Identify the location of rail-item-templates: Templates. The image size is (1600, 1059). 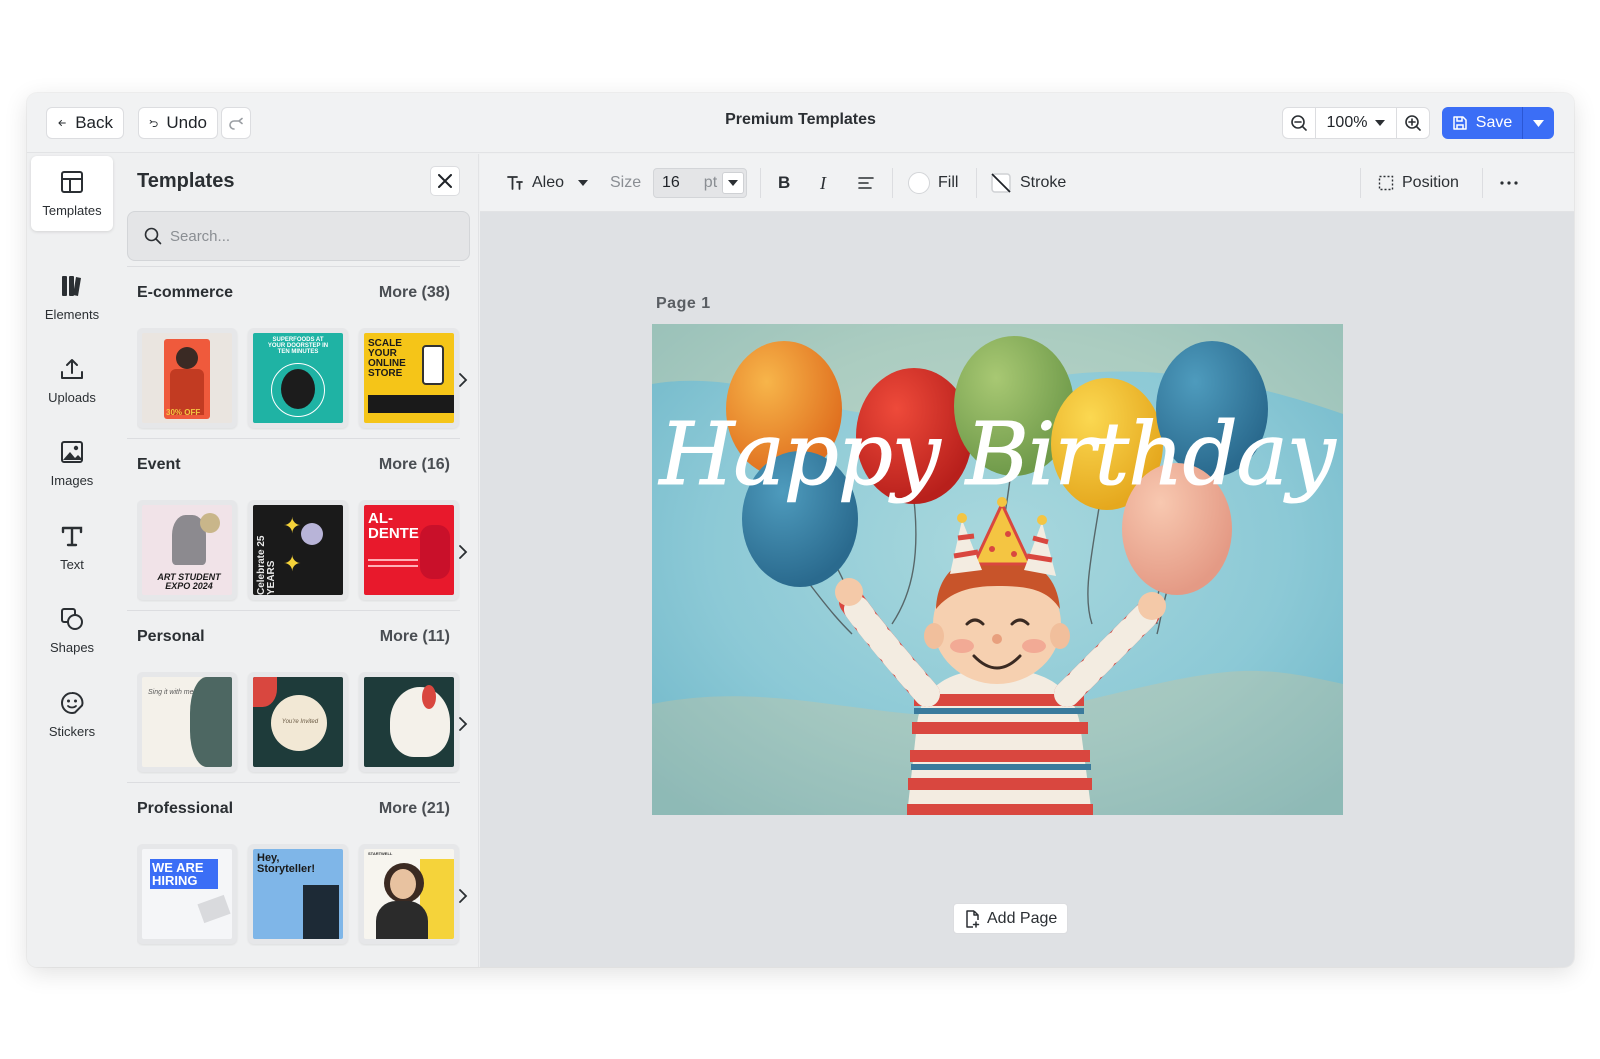
(72, 193).